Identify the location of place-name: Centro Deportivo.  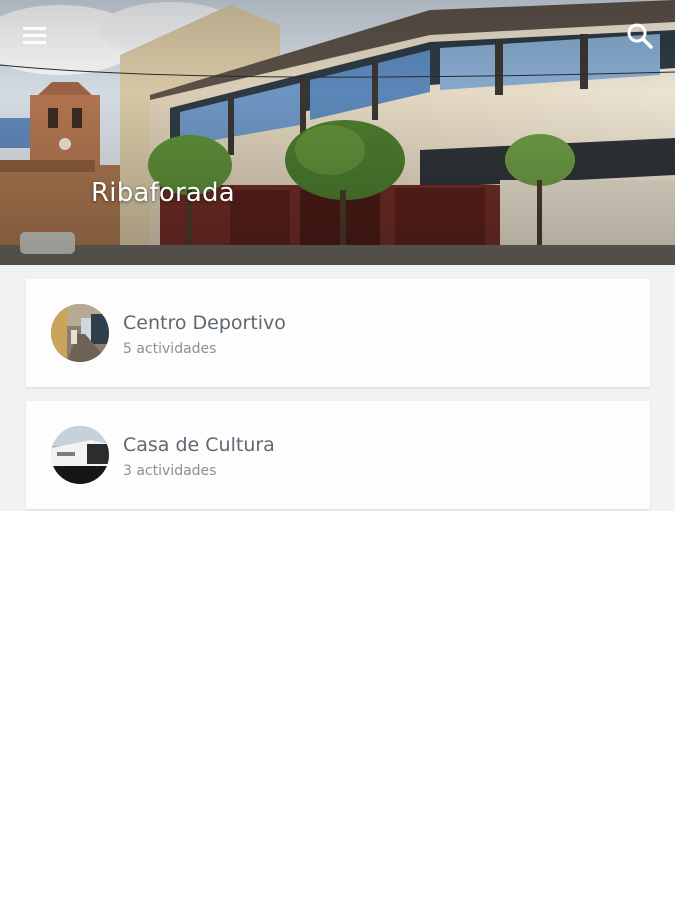
(204, 323).